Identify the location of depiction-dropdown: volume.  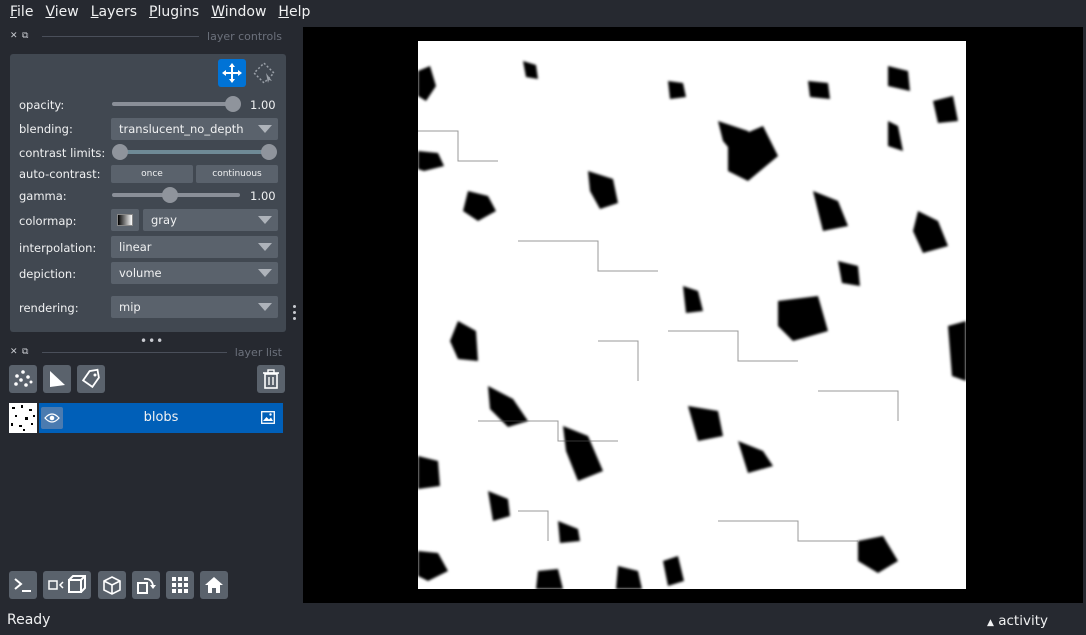
(194, 273).